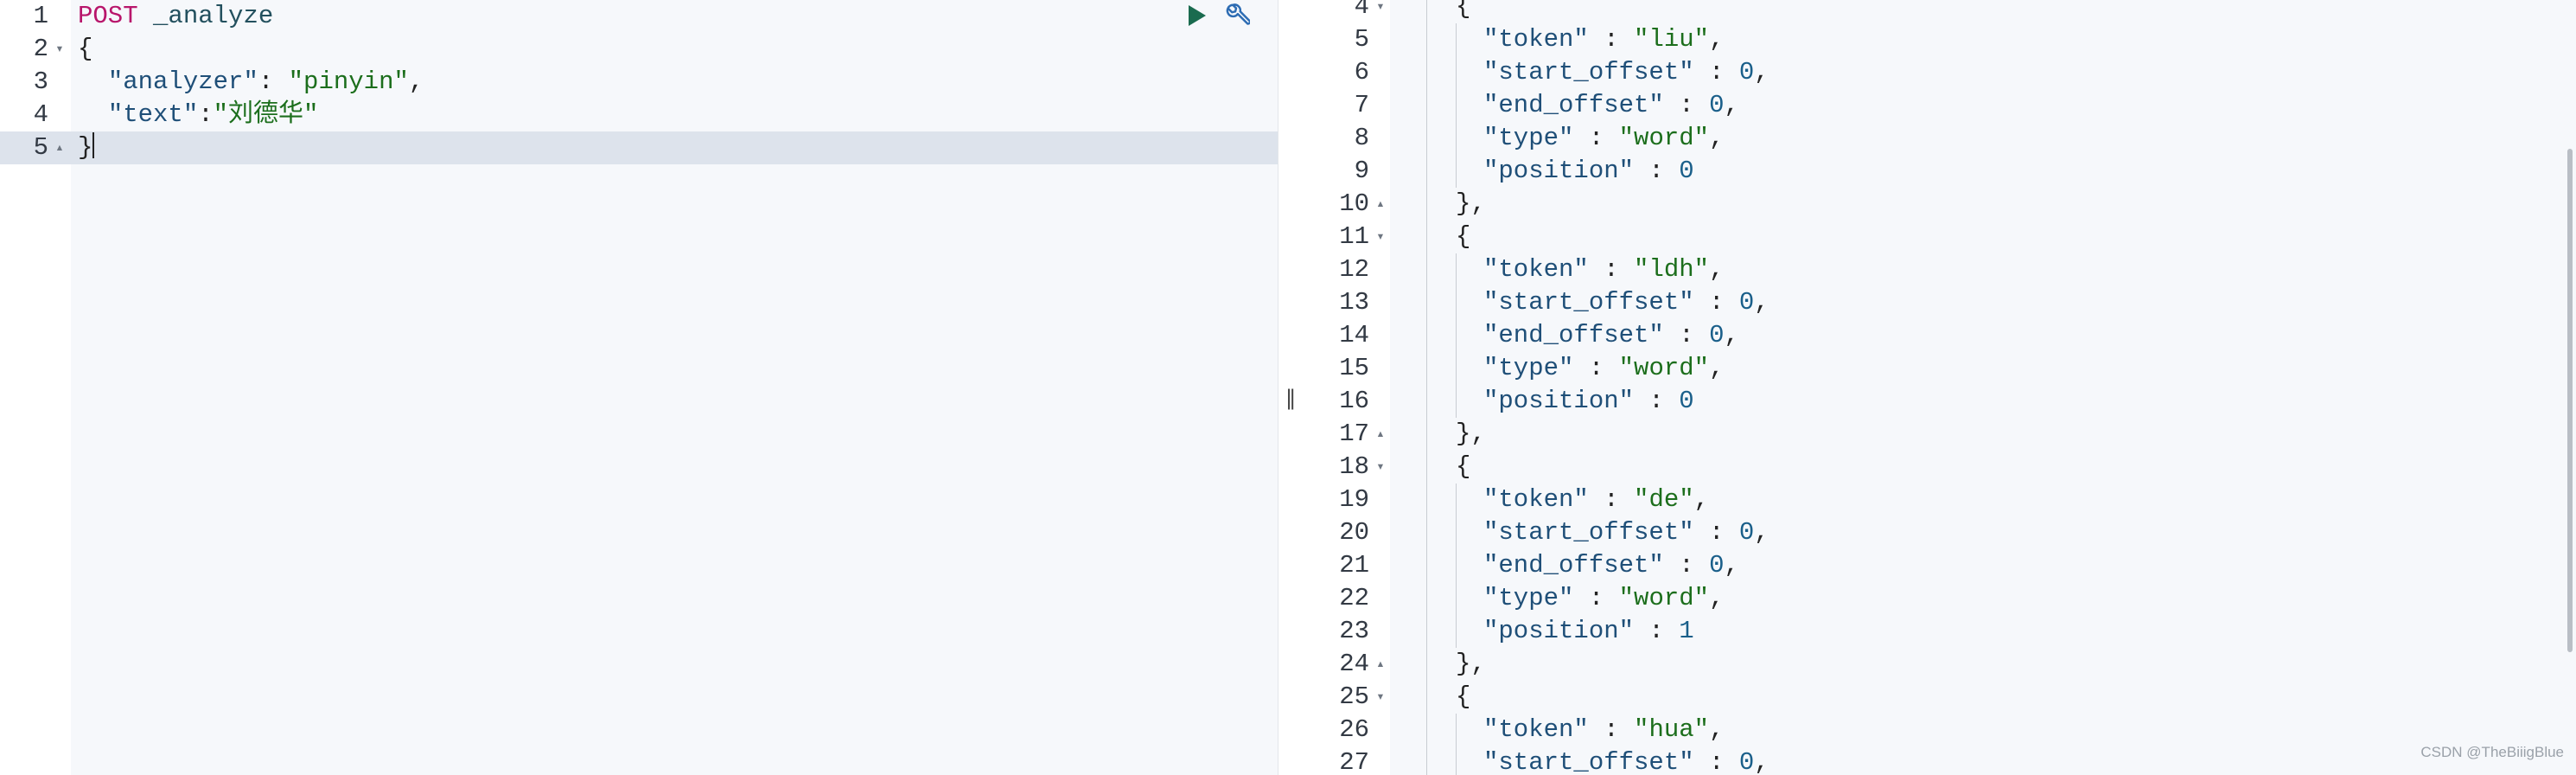  I want to click on code-token: },, so click(1471, 204).